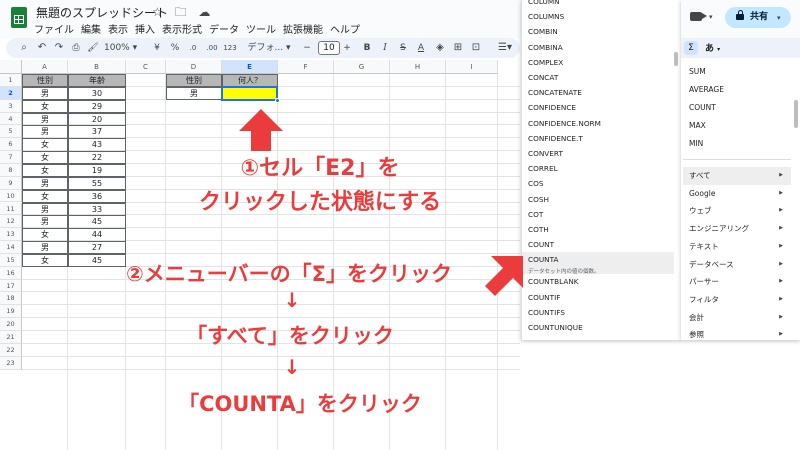  Describe the element at coordinates (45, 81) in the screenshot. I see `header-cell-gender: 性別` at that location.